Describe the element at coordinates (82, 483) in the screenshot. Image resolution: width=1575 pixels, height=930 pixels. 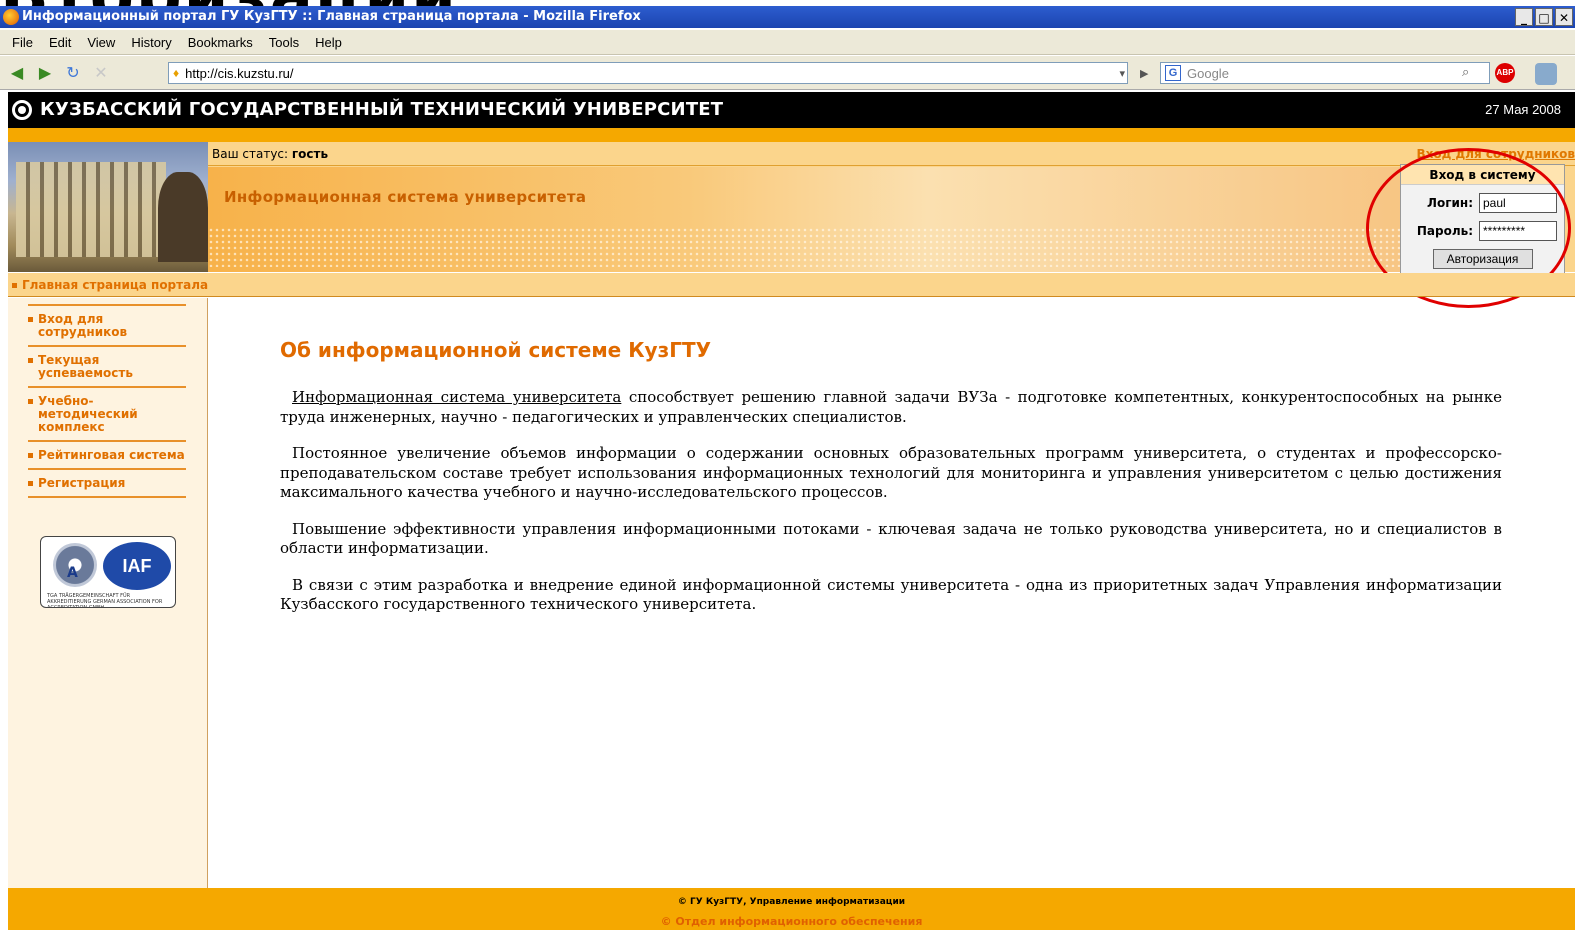
I see `sidebar-item-label: Регистрация` at that location.